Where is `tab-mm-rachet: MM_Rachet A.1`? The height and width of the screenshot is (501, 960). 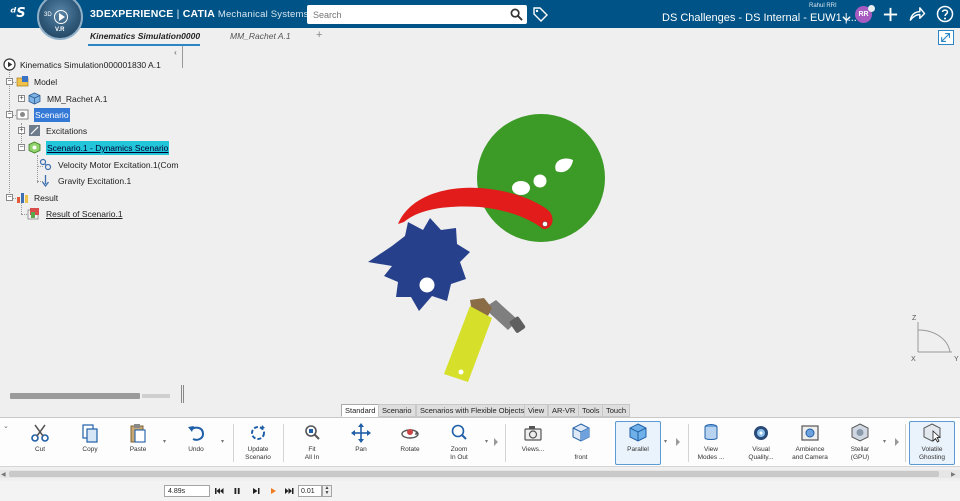
tab-mm-rachet: MM_Rachet A.1 is located at coordinates (260, 36).